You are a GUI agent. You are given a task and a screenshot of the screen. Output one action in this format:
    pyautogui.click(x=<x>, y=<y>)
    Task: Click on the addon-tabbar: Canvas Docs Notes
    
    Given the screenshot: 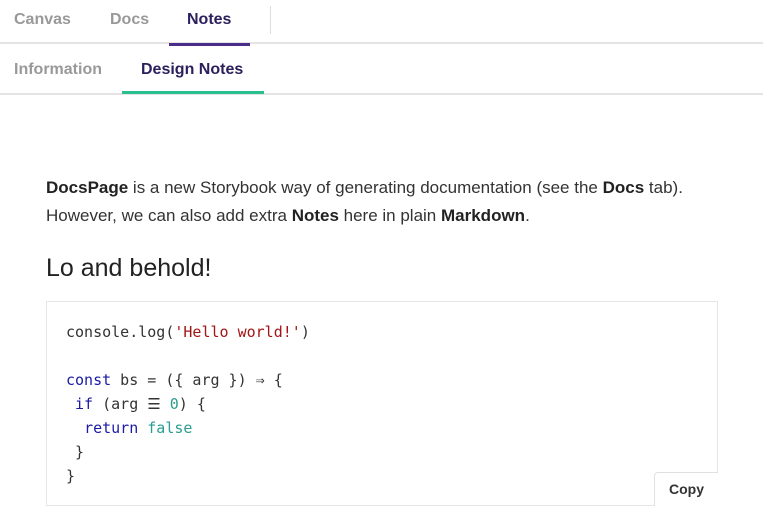 What is the action you would take?
    pyautogui.click(x=381, y=23)
    